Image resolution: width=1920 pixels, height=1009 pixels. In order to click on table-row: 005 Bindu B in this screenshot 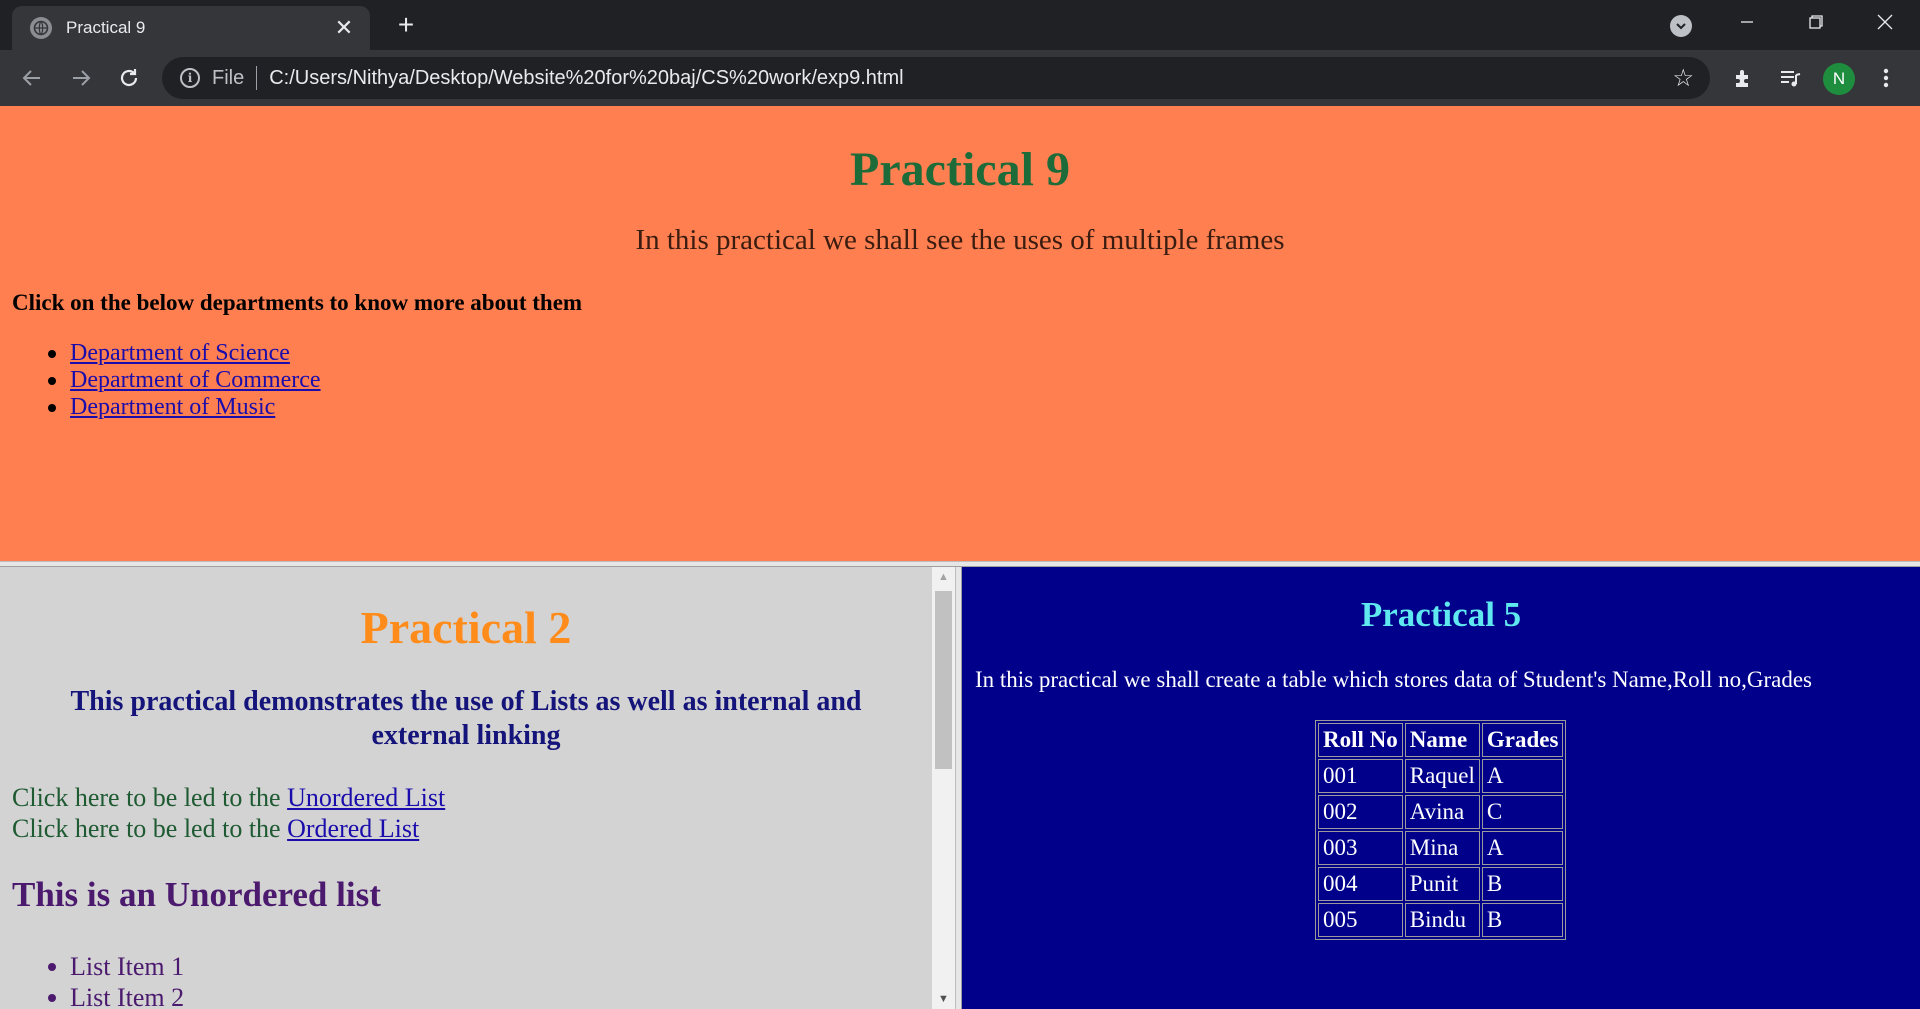, I will do `click(1441, 920)`.